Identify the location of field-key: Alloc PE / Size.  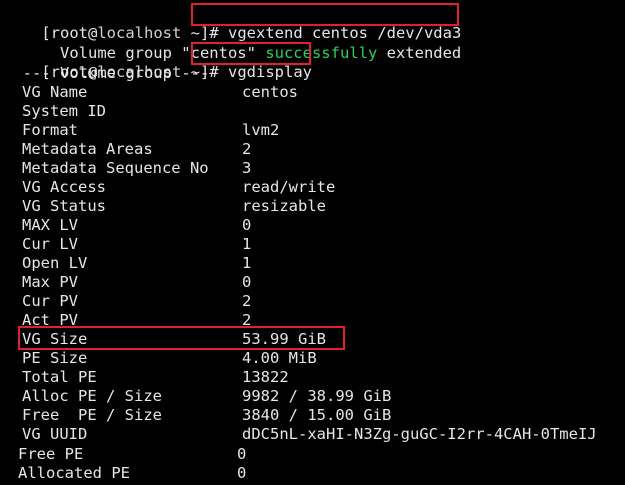
(92, 396).